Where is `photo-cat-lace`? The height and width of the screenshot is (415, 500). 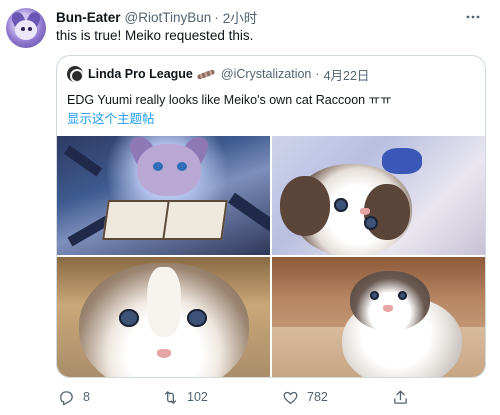
photo-cat-lace is located at coordinates (378, 195).